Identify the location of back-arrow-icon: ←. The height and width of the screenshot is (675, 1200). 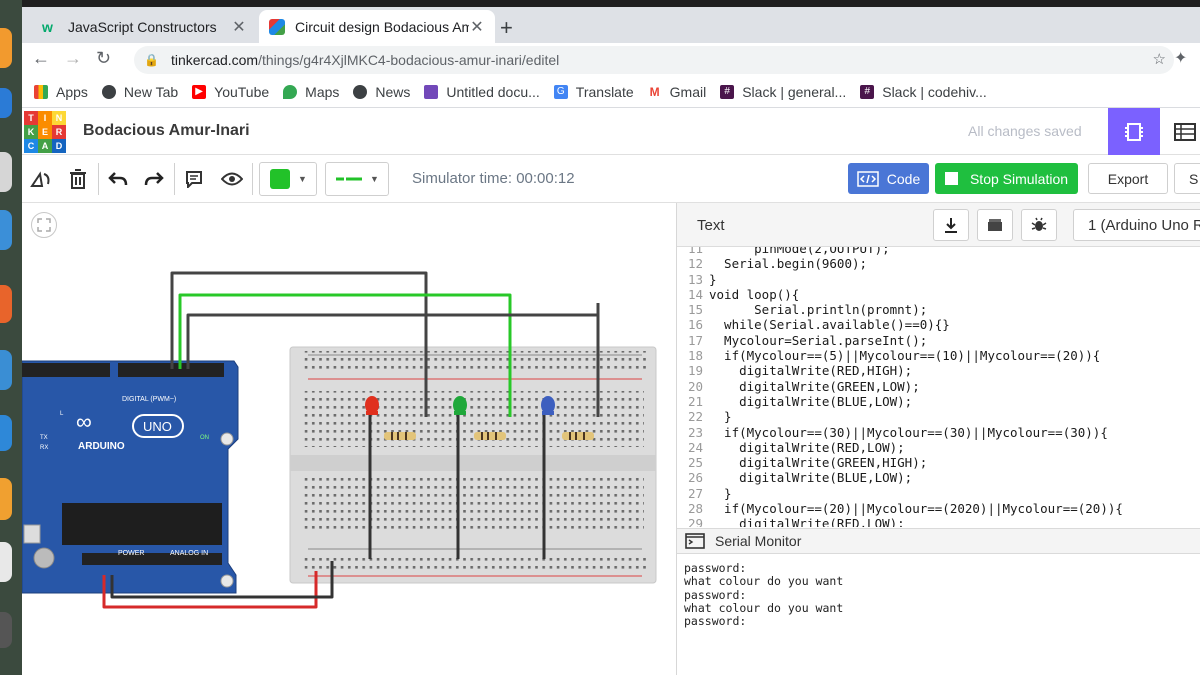
(41, 58).